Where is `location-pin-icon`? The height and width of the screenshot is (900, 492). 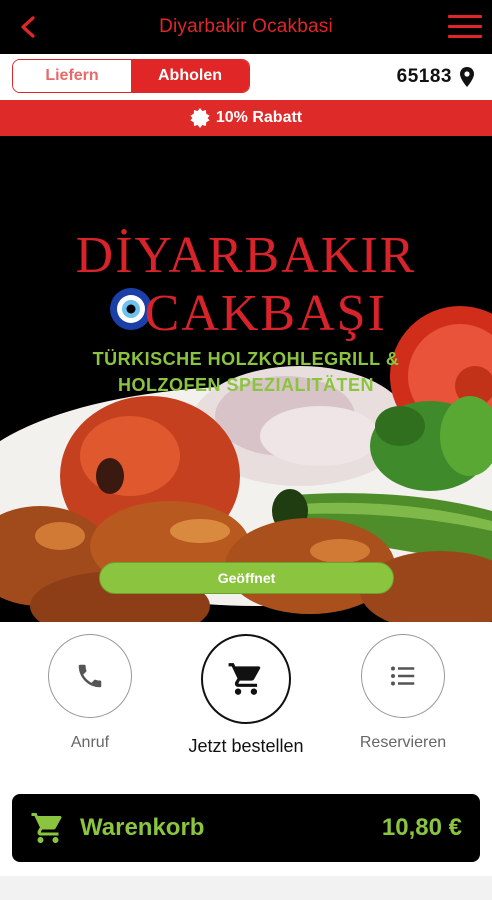
location-pin-icon is located at coordinates (467, 77).